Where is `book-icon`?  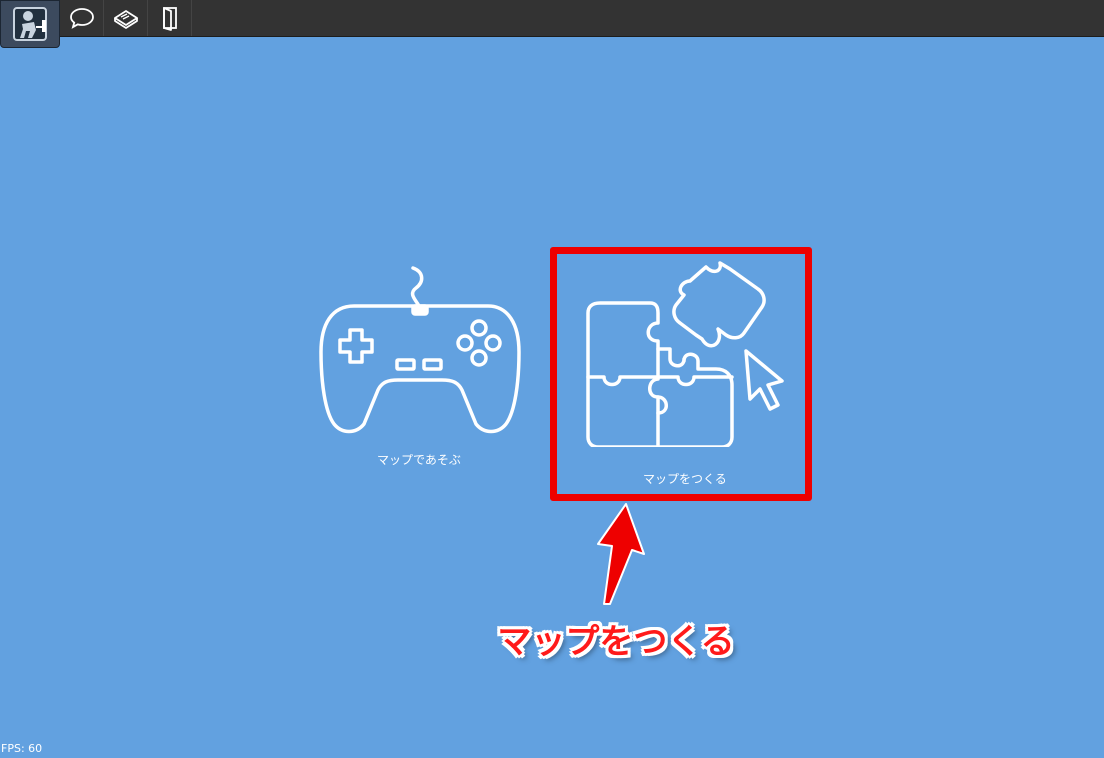 book-icon is located at coordinates (125, 19).